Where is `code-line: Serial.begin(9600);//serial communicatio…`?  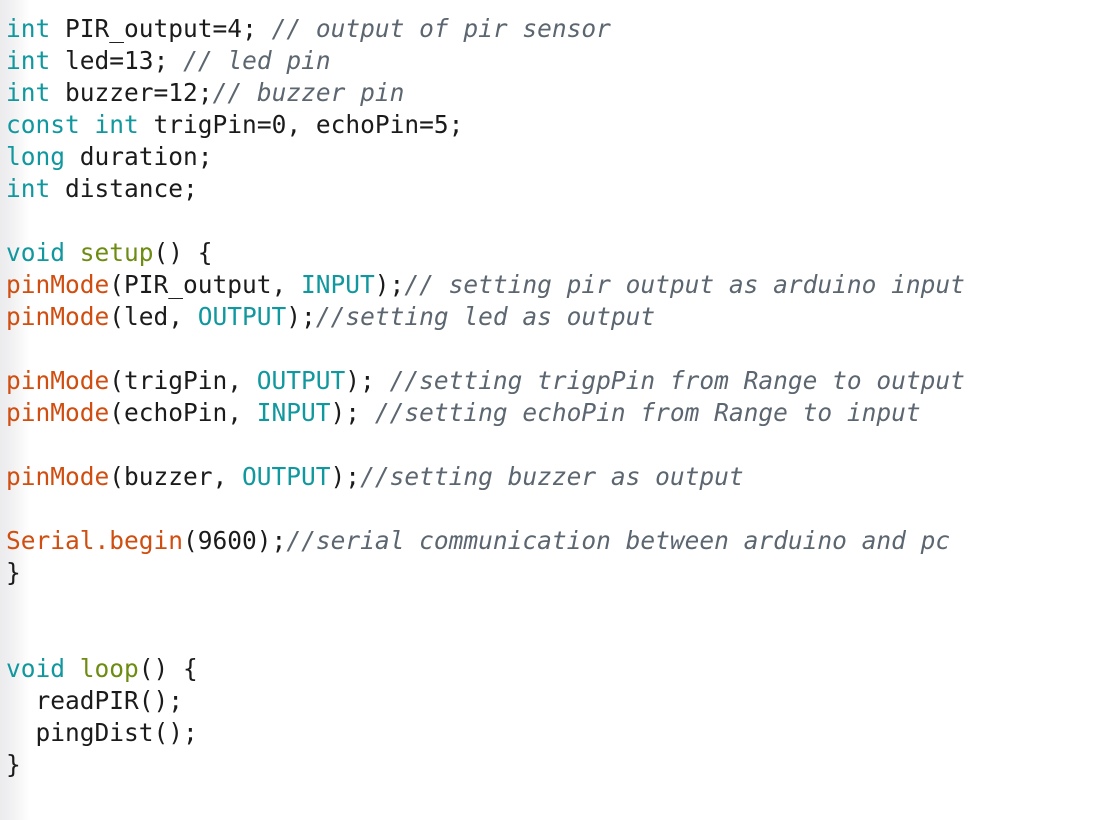
code-line: Serial.begin(9600);//serial communicatio… is located at coordinates (563, 541).